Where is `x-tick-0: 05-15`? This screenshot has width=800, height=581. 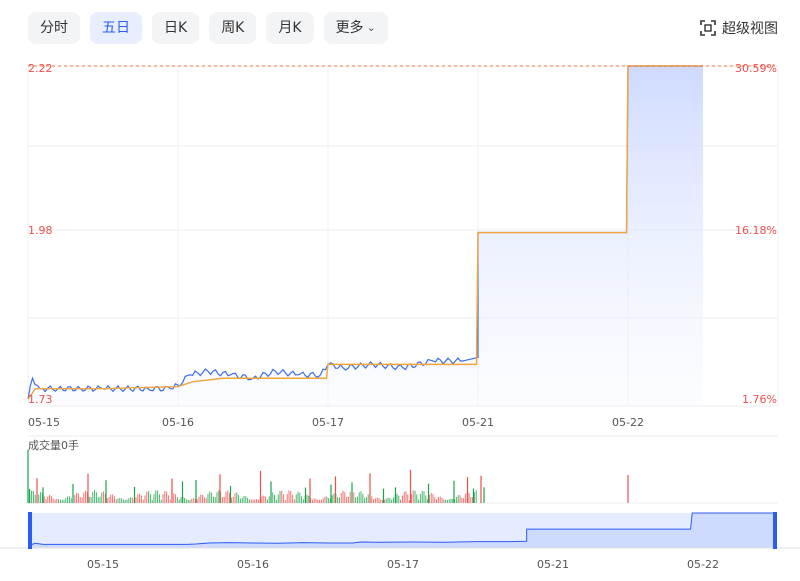
x-tick-0: 05-15 is located at coordinates (44, 422).